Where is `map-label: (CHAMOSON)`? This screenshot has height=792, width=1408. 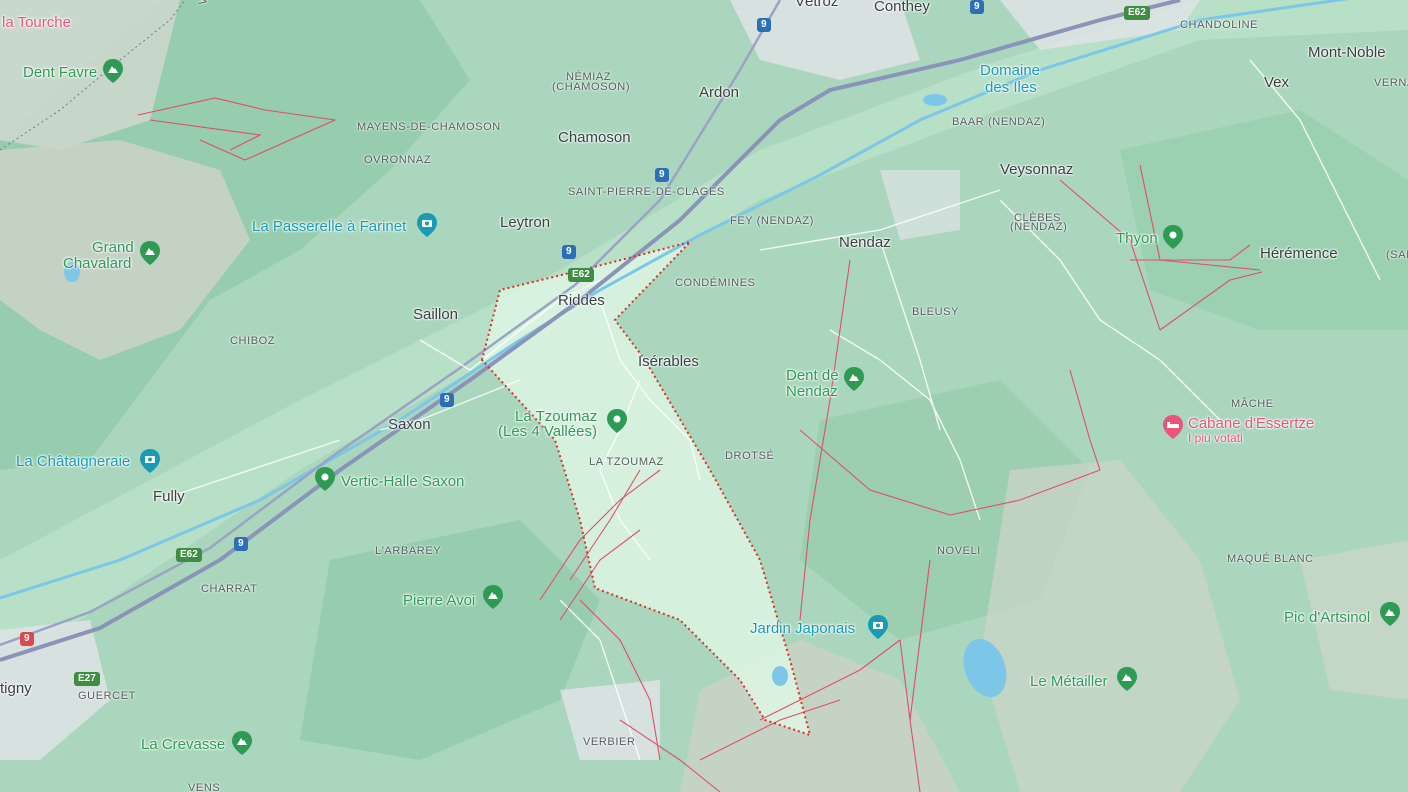 map-label: (CHAMOSON) is located at coordinates (591, 87).